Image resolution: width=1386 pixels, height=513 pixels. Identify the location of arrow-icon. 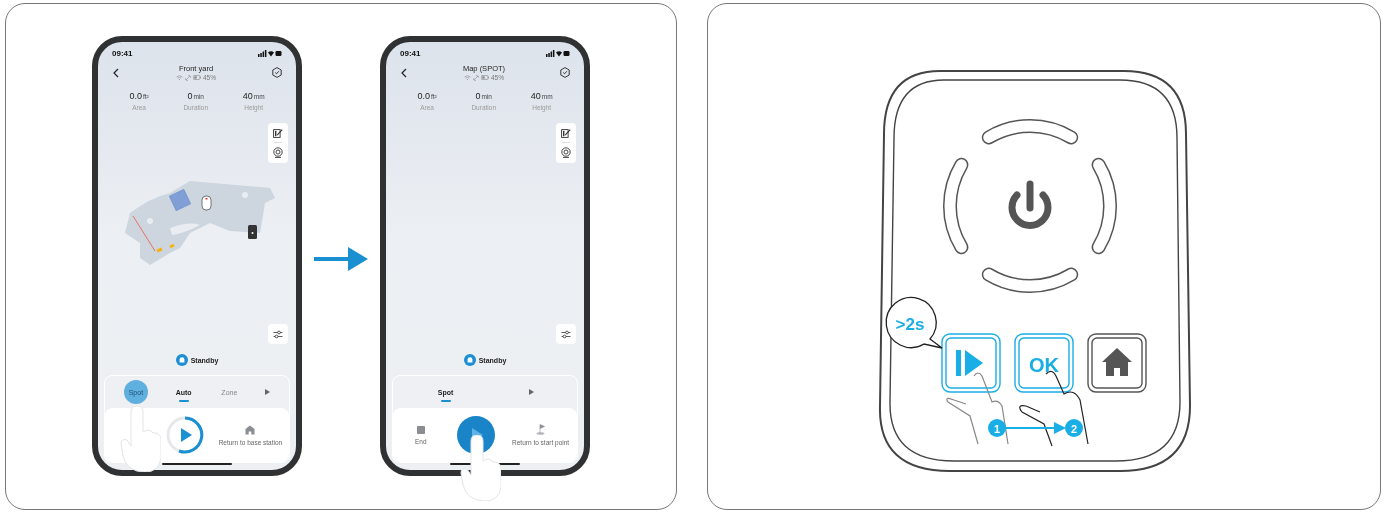
(341, 259).